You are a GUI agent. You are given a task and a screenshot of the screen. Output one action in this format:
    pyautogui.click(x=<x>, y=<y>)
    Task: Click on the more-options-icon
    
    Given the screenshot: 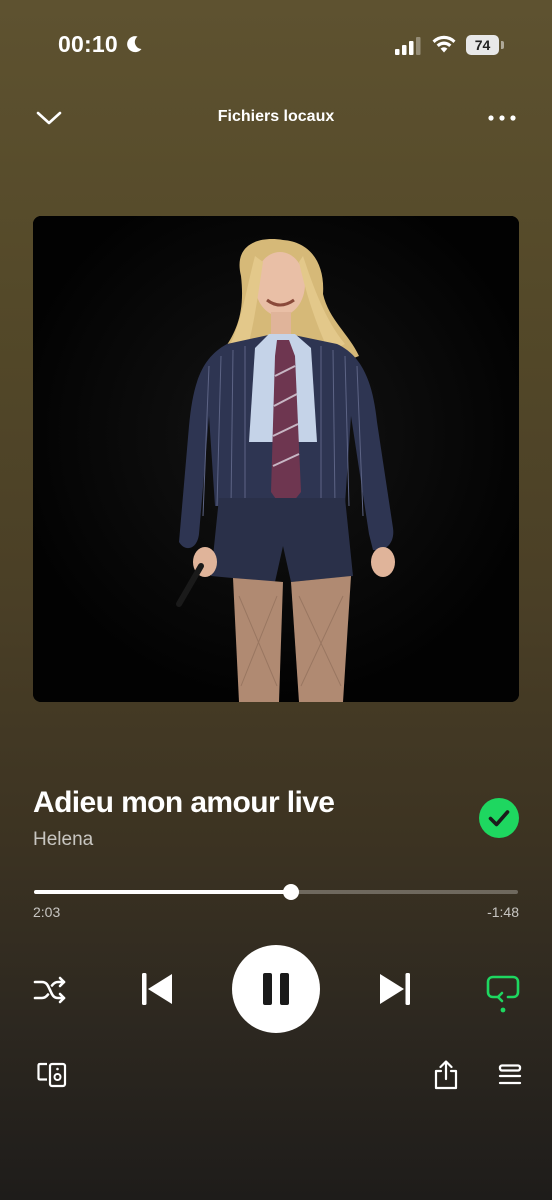 What is the action you would take?
    pyautogui.click(x=502, y=118)
    